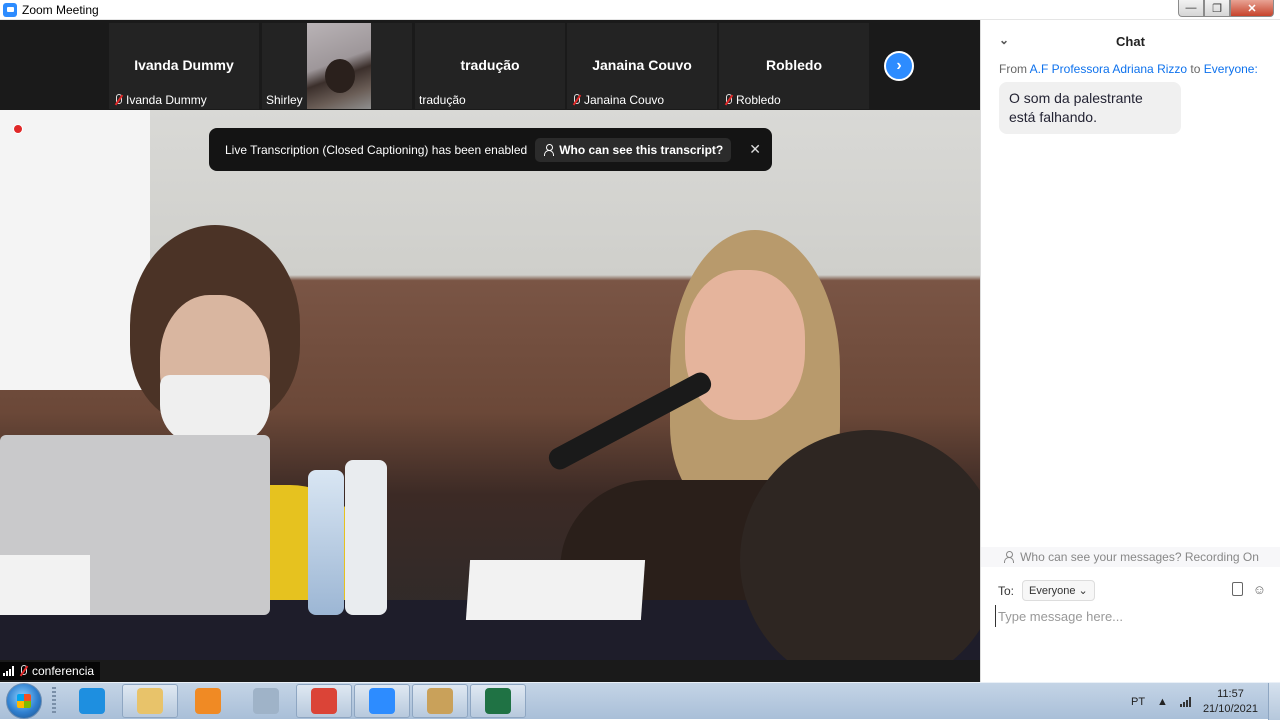  Describe the element at coordinates (54, 701) in the screenshot. I see `taskbar-grip` at that location.